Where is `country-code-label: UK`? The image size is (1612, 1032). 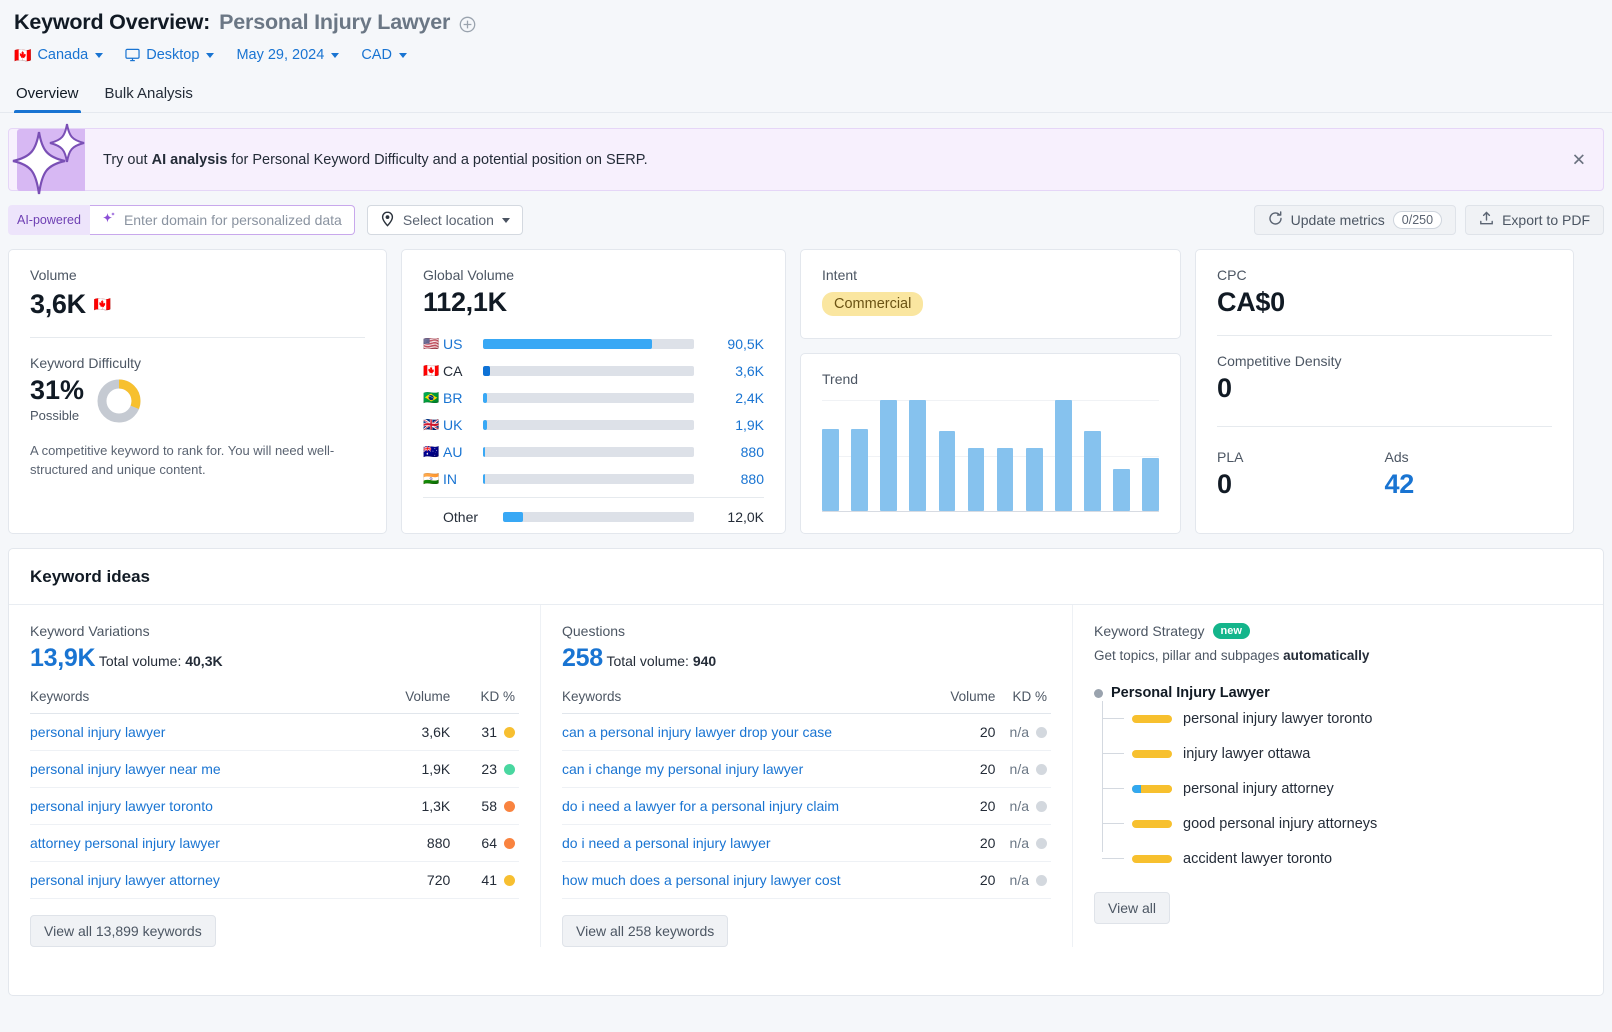 country-code-label: UK is located at coordinates (463, 425).